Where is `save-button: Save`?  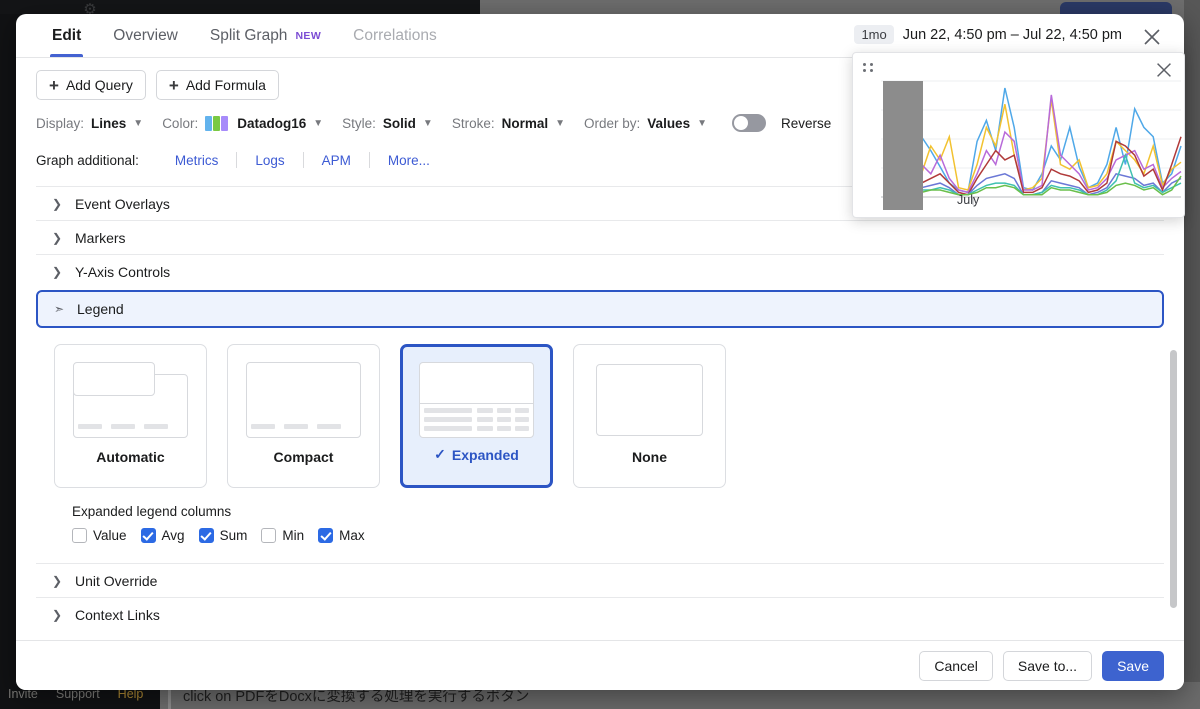
save-button: Save is located at coordinates (1133, 665).